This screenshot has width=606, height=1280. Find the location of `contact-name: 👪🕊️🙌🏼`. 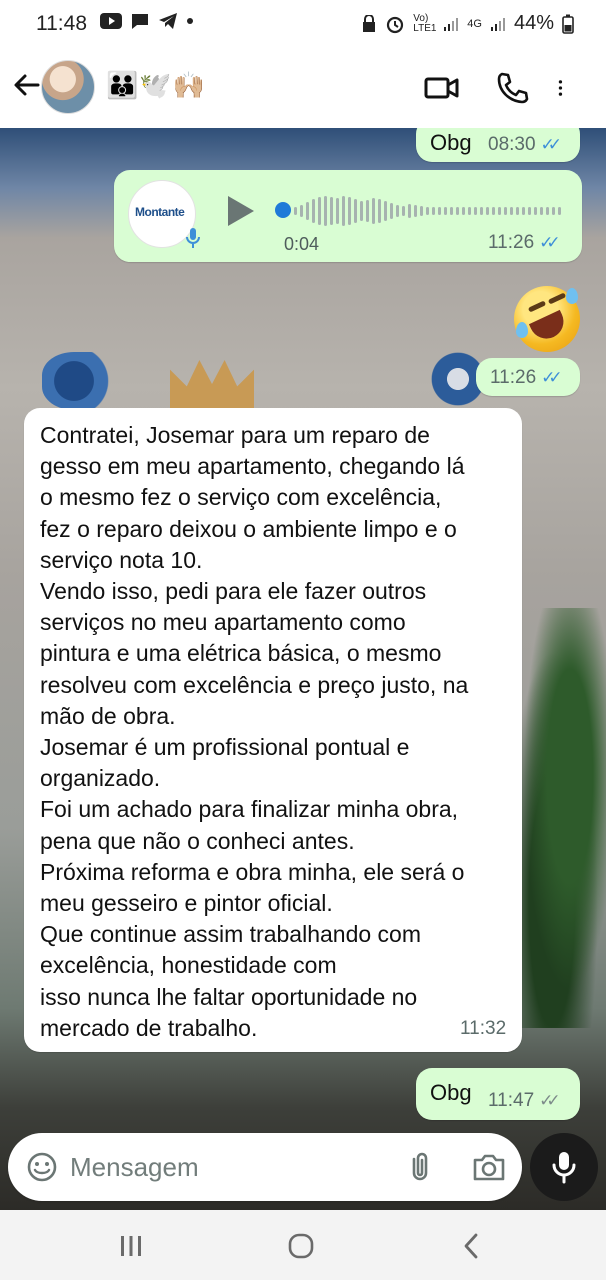

contact-name: 👪🕊️🙌🏼 is located at coordinates (156, 85).